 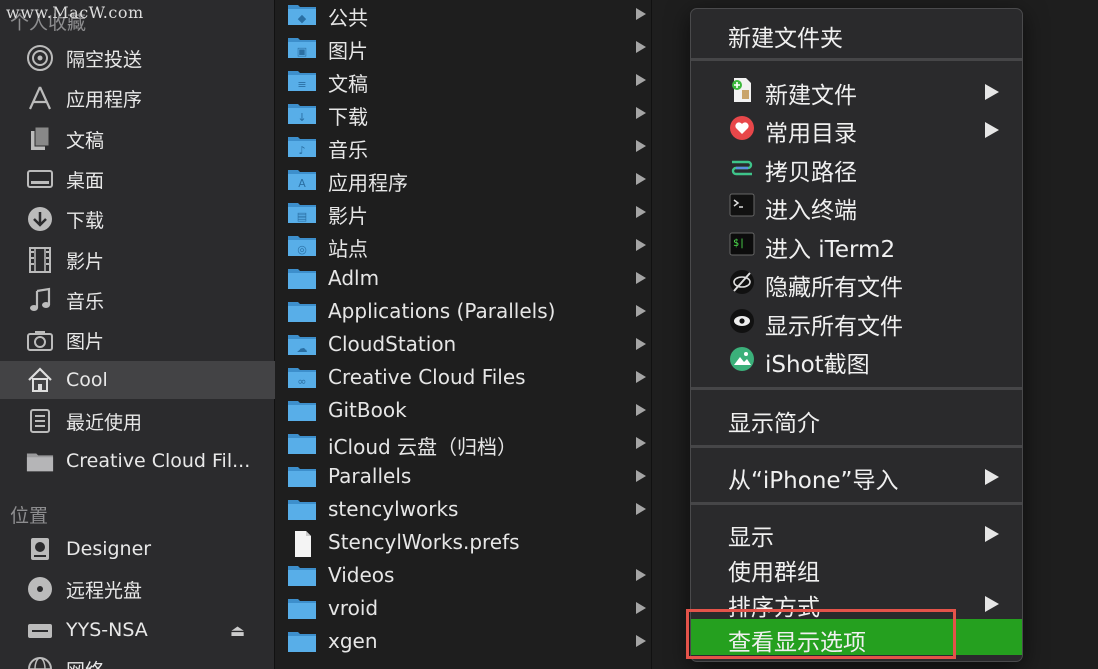 What do you see at coordinates (856, 128) in the screenshot?
I see `menu-item-favorite-dirs: 常用目录` at bounding box center [856, 128].